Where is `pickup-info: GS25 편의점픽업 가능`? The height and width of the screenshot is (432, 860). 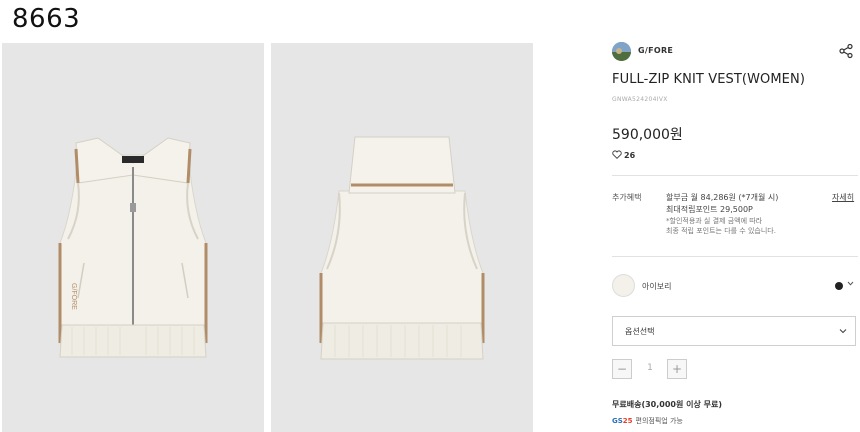 pickup-info: GS25 편의점픽업 가능 is located at coordinates (647, 421).